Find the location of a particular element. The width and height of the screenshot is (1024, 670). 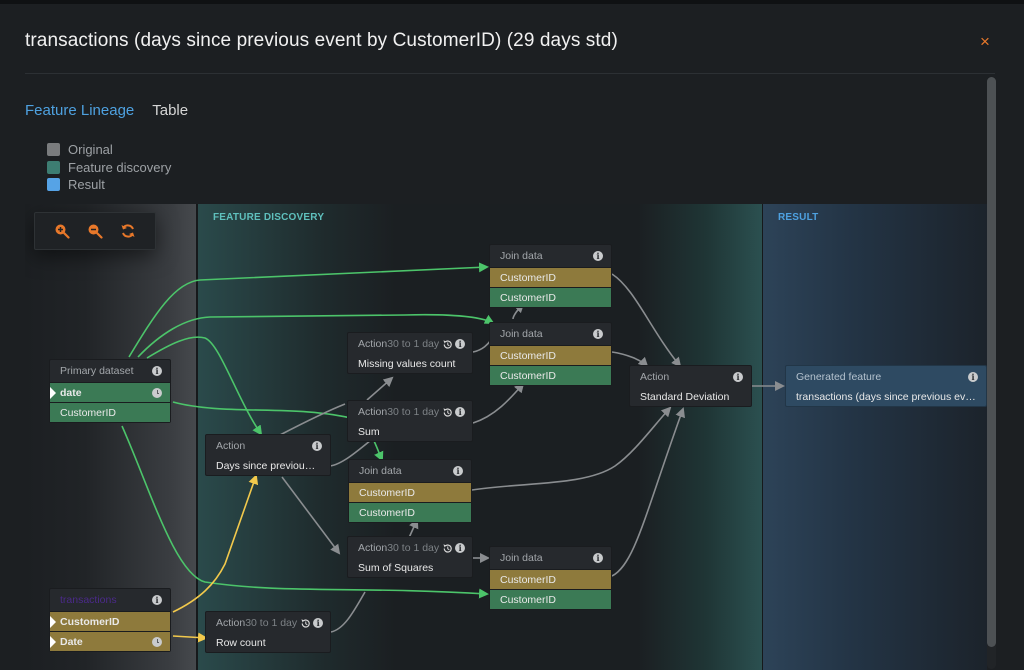

zoom-out-button is located at coordinates (95, 231).